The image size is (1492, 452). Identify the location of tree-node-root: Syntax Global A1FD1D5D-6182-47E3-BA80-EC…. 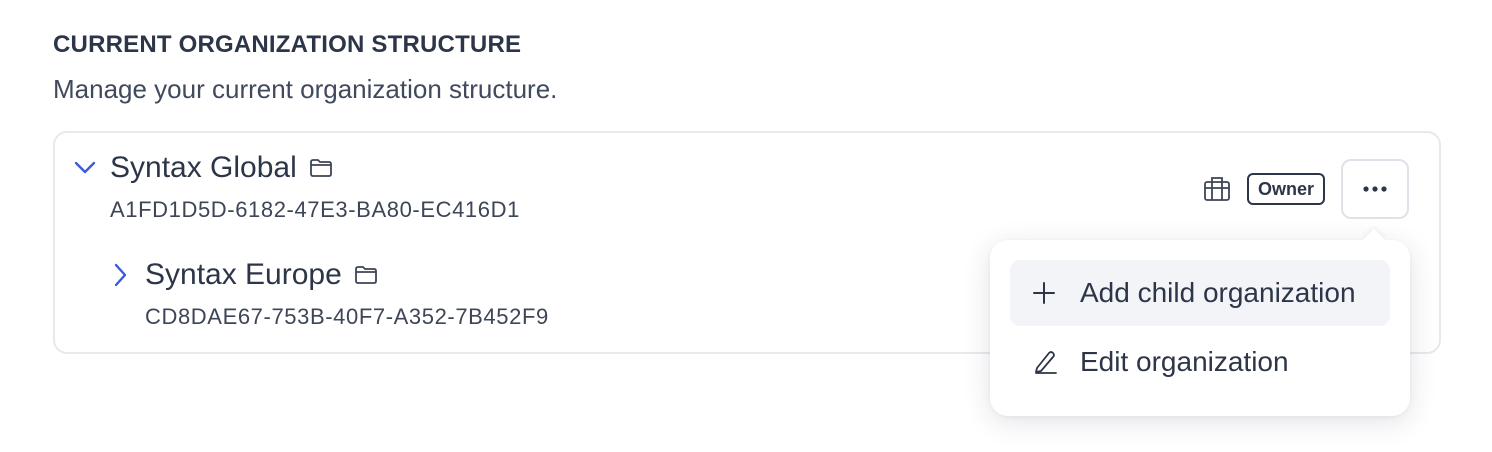
(296, 187).